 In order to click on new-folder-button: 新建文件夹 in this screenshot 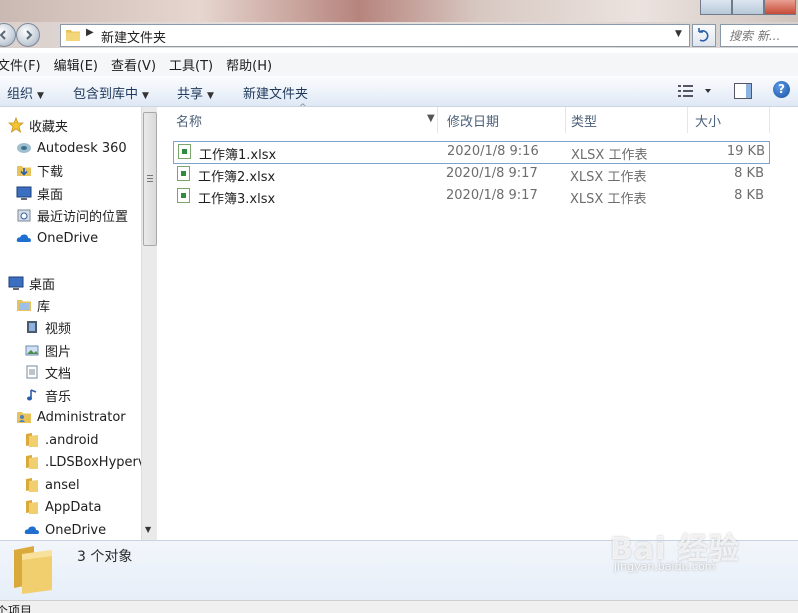, I will do `click(275, 92)`.